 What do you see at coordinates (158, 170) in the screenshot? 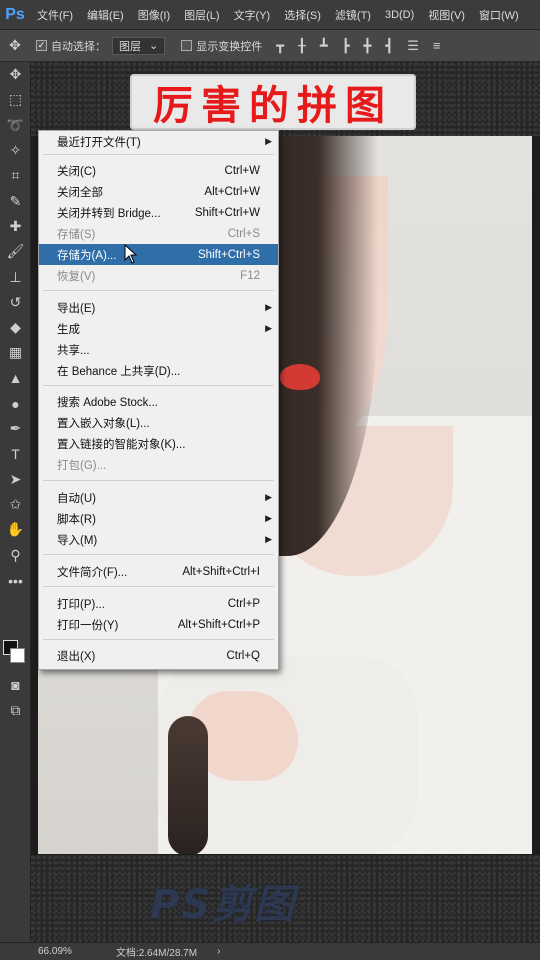
I see `menu-item-close: 关闭(C) Ctrl+W` at bounding box center [158, 170].